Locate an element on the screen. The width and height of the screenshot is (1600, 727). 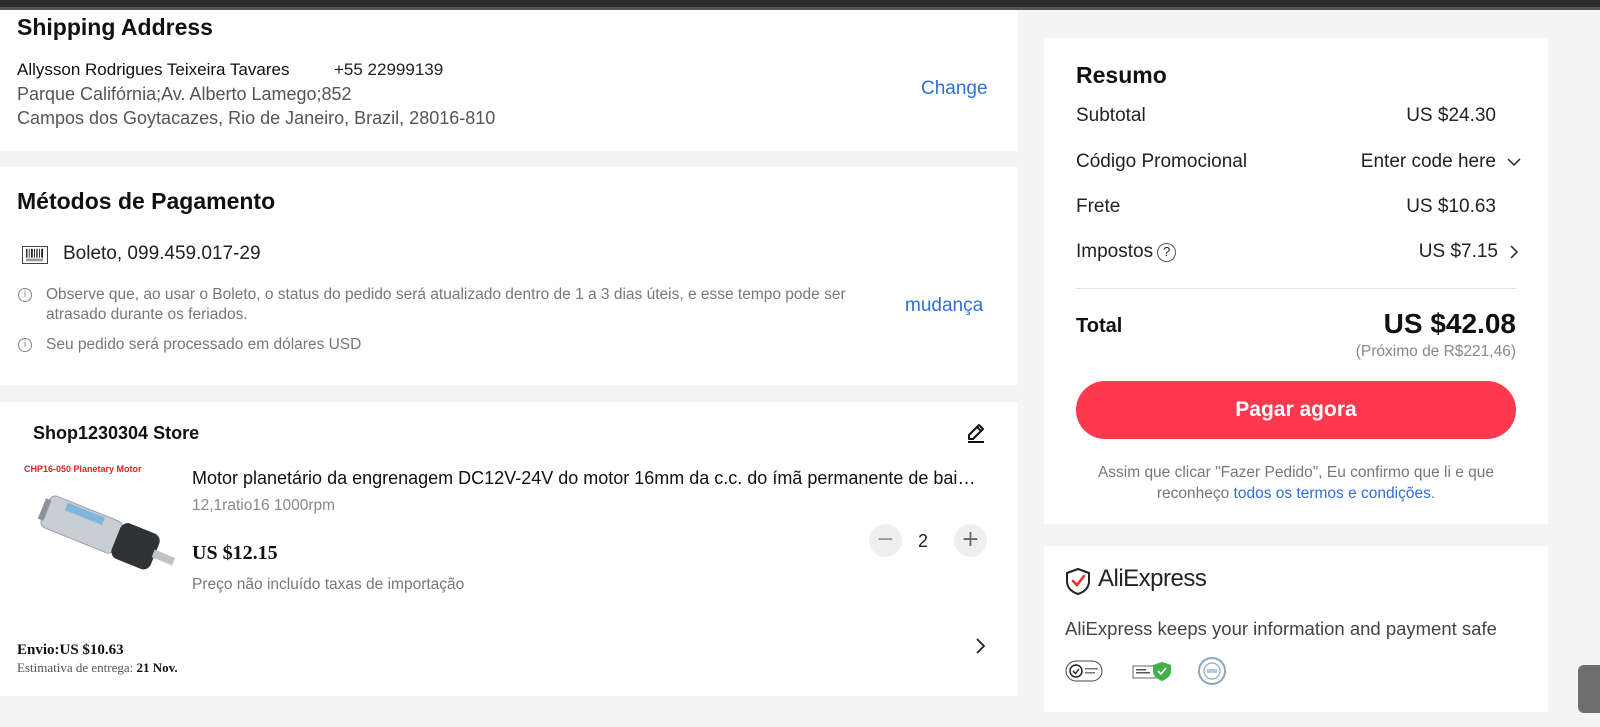
total-value: US $42.08 is located at coordinates (1449, 323).